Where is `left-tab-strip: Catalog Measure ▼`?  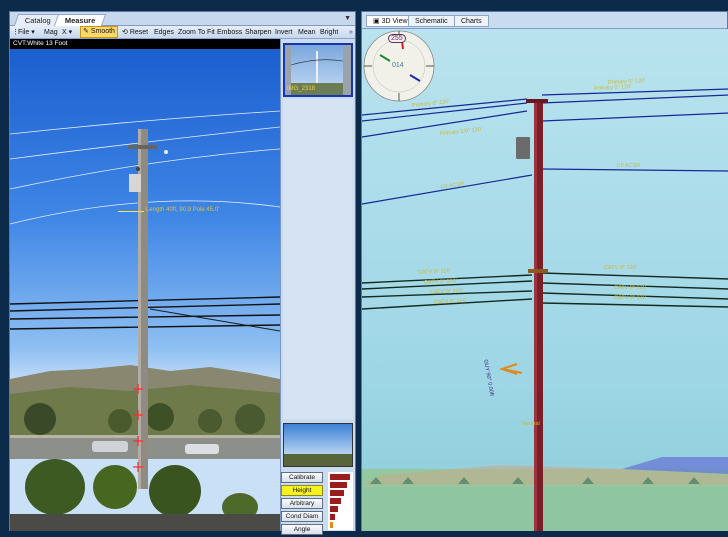
left-tab-strip: Catalog Measure ▼ is located at coordinates (182, 19).